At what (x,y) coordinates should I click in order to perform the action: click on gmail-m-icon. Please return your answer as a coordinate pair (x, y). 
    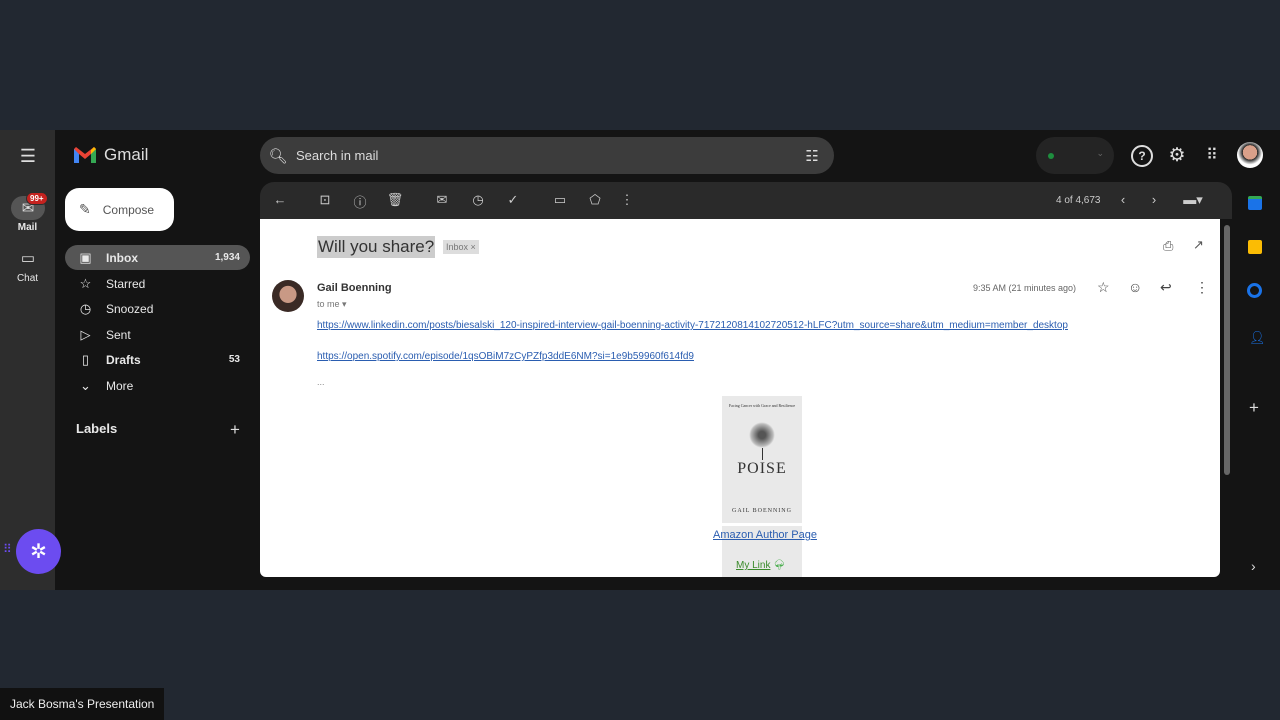
    Looking at the image, I should click on (85, 155).